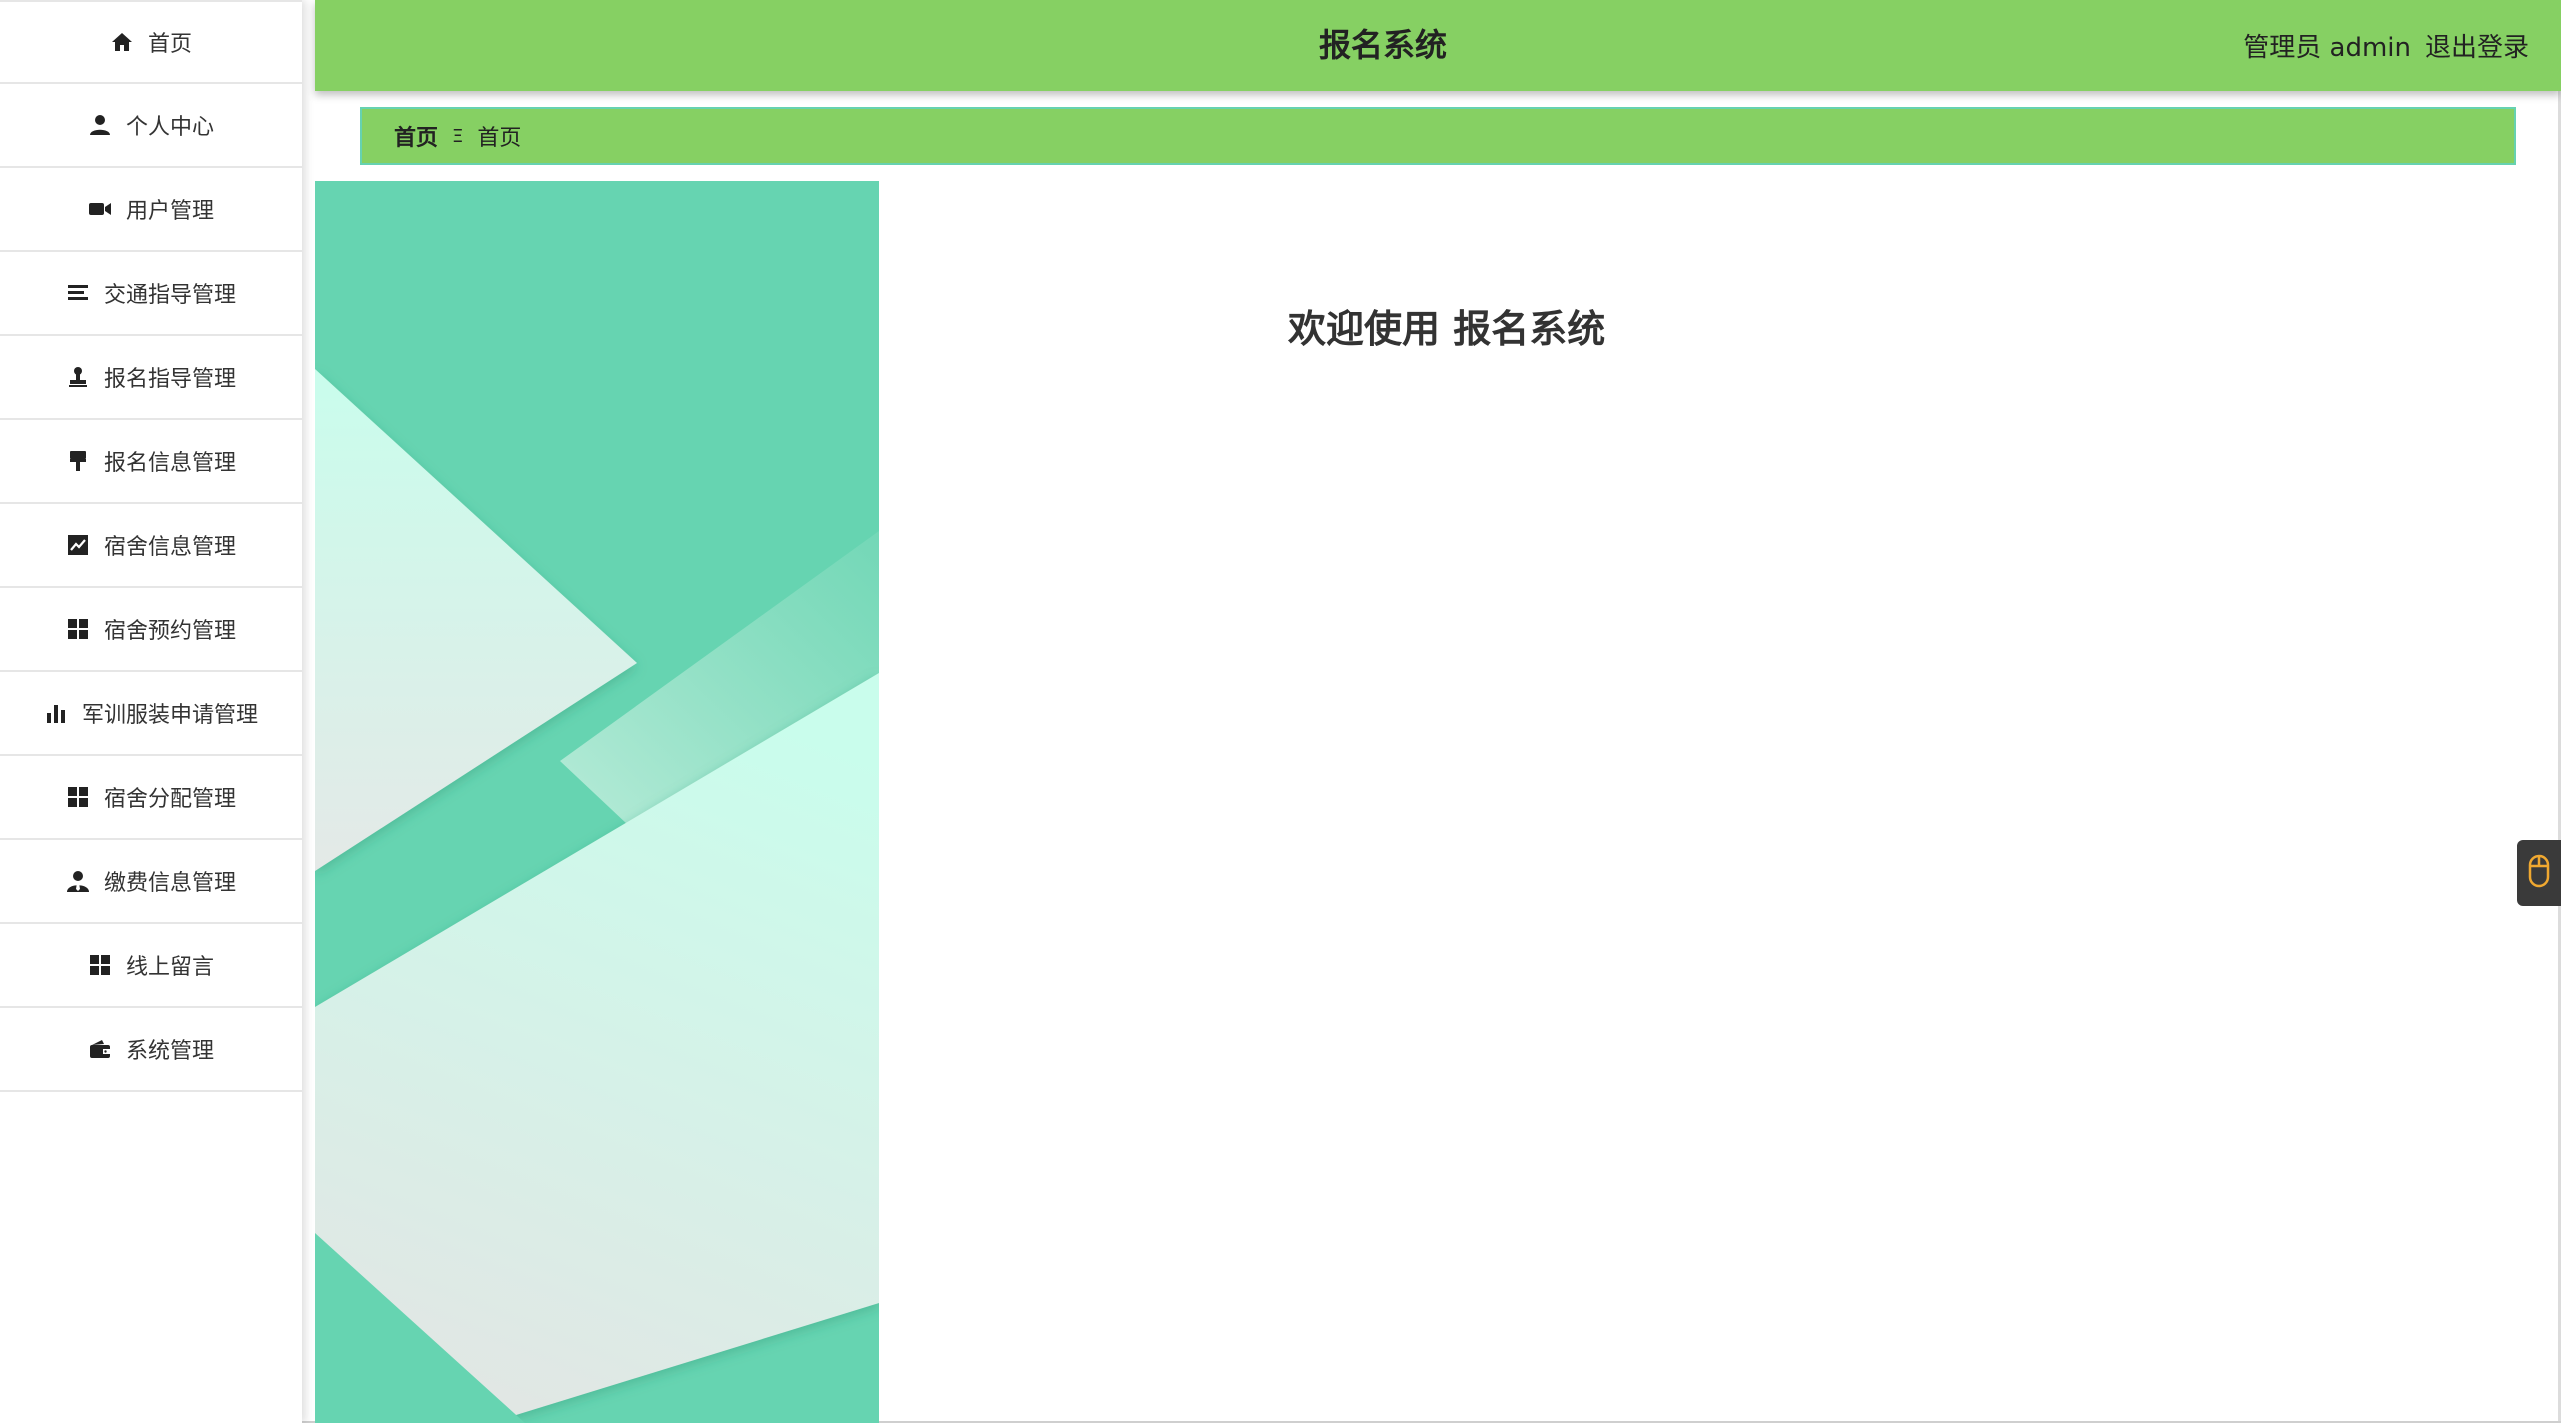 The height and width of the screenshot is (1423, 2561). What do you see at coordinates (169, 799) in the screenshot?
I see `sidebar-item-label: 宿舍分配管理` at bounding box center [169, 799].